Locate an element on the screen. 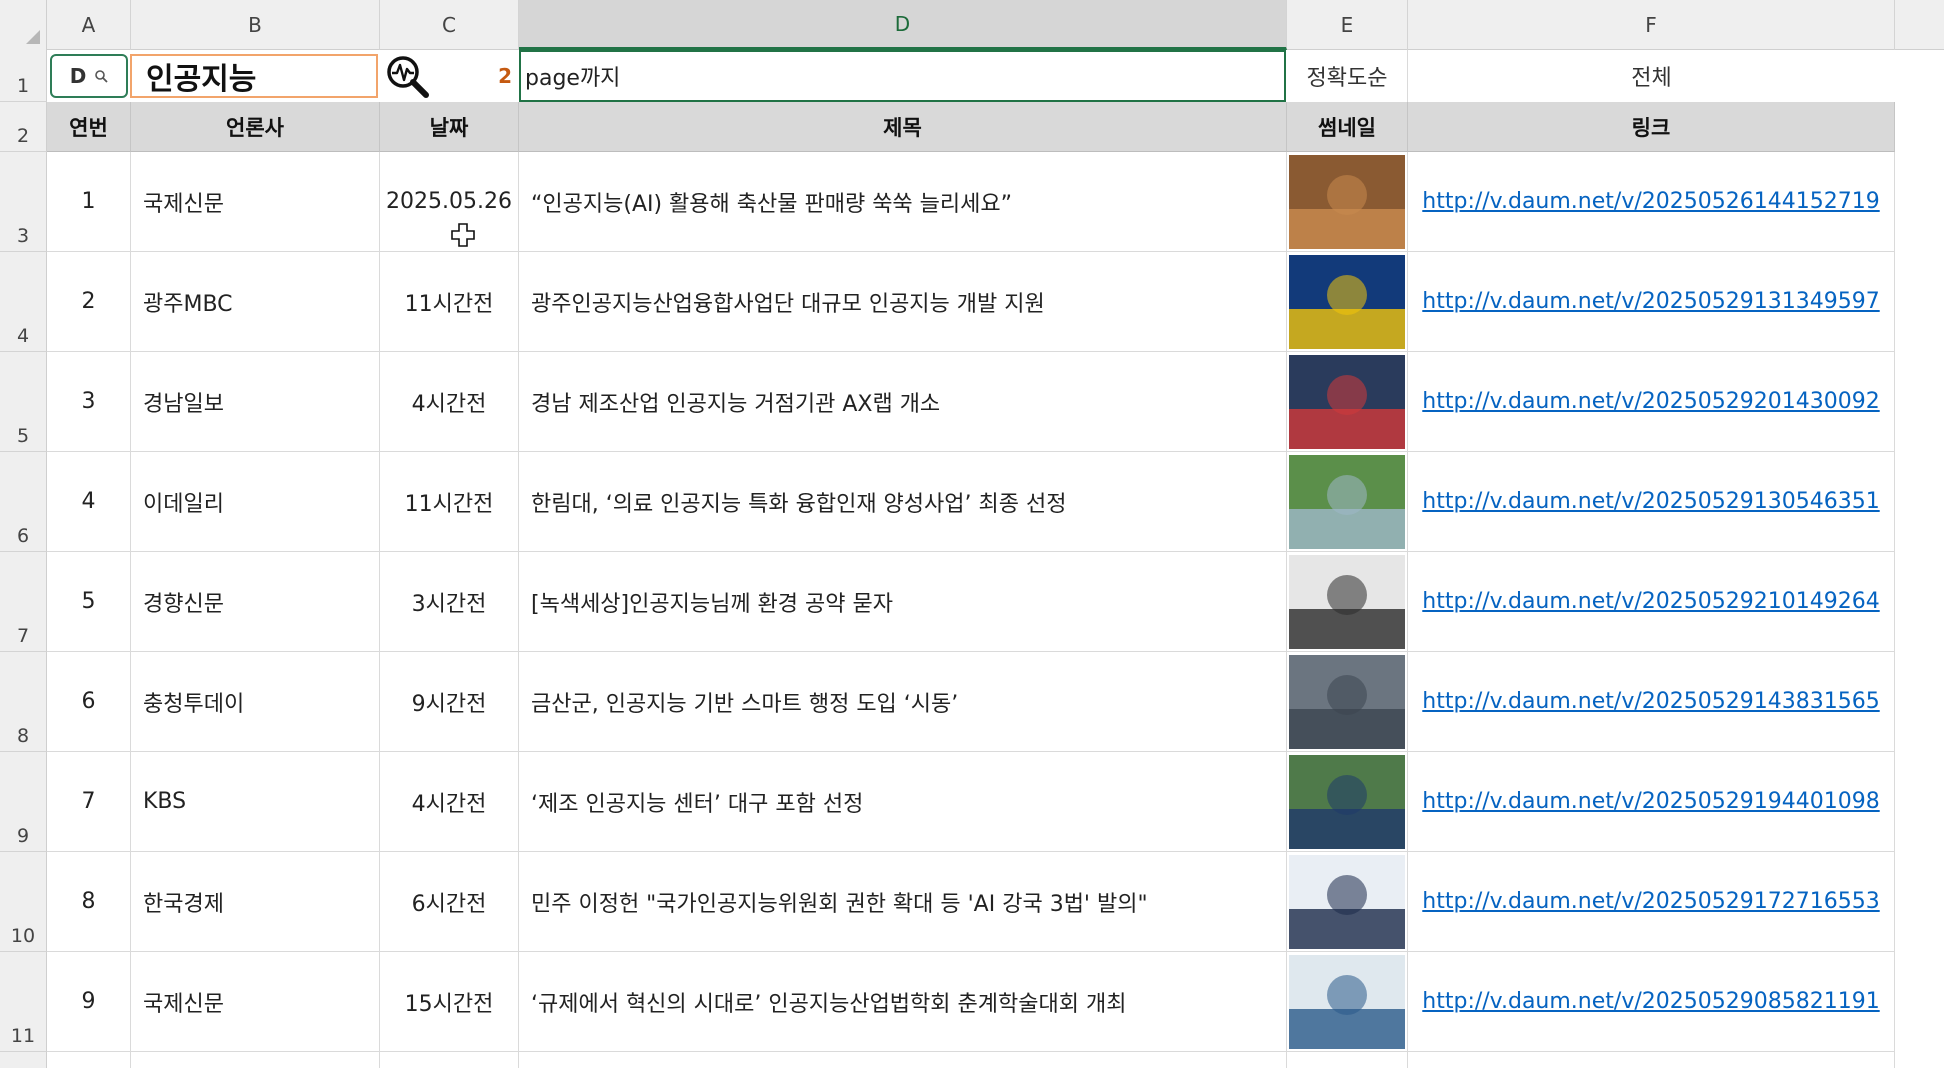 This screenshot has height=1068, width=1944. dropdown-control: D is located at coordinates (89, 76).